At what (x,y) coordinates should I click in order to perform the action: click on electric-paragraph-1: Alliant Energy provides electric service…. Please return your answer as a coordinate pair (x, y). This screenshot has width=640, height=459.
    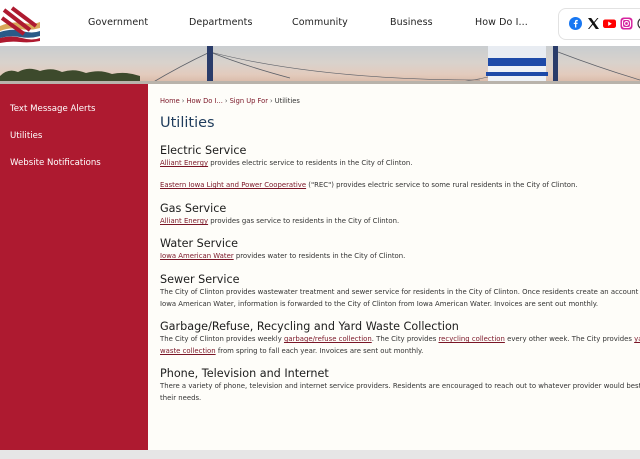
    Looking at the image, I should click on (286, 163).